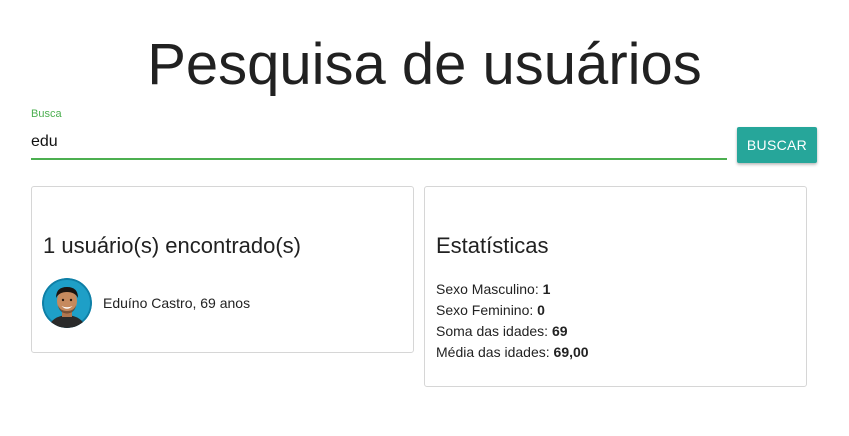 The width and height of the screenshot is (849, 436). What do you see at coordinates (546, 289) in the screenshot?
I see `stat-value: 1` at bounding box center [546, 289].